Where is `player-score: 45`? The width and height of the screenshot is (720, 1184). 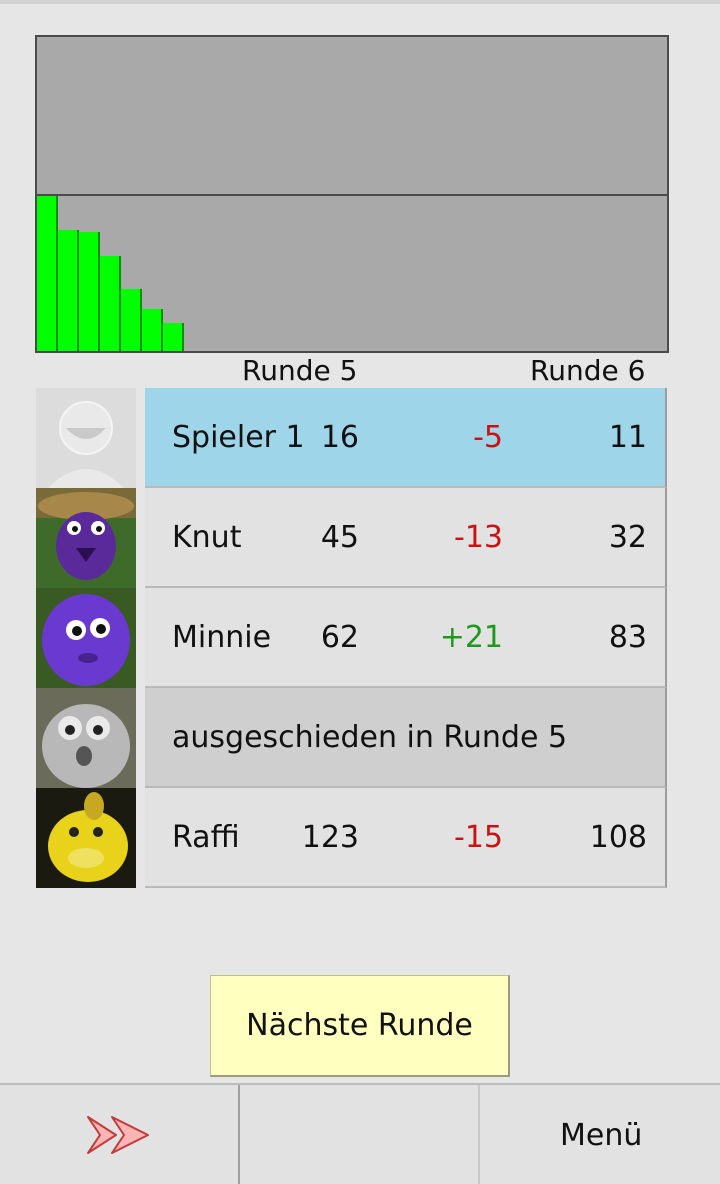
player-score: 45 is located at coordinates (339, 537).